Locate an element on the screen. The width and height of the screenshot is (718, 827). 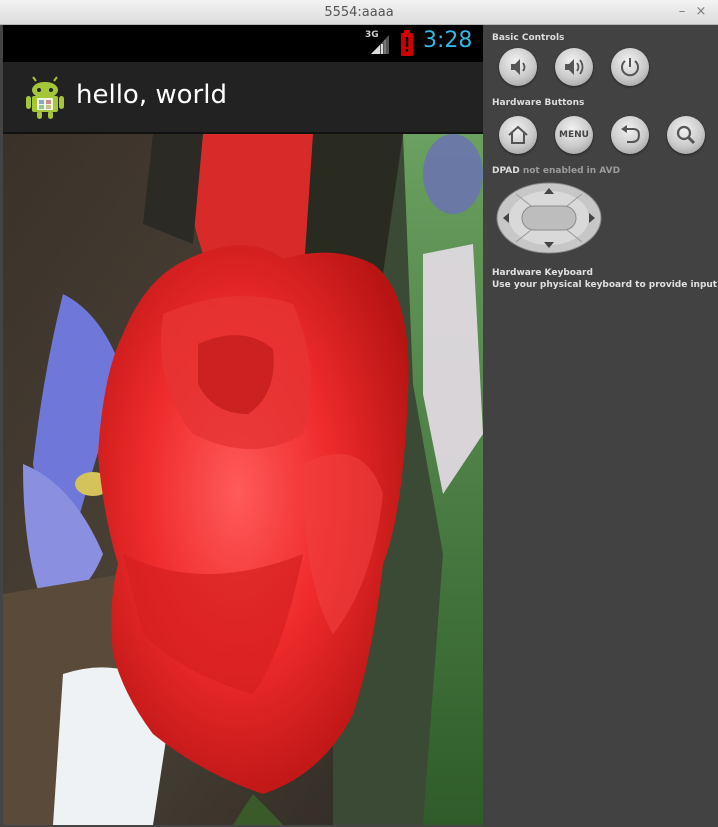
minimize-button: – is located at coordinates (682, 12).